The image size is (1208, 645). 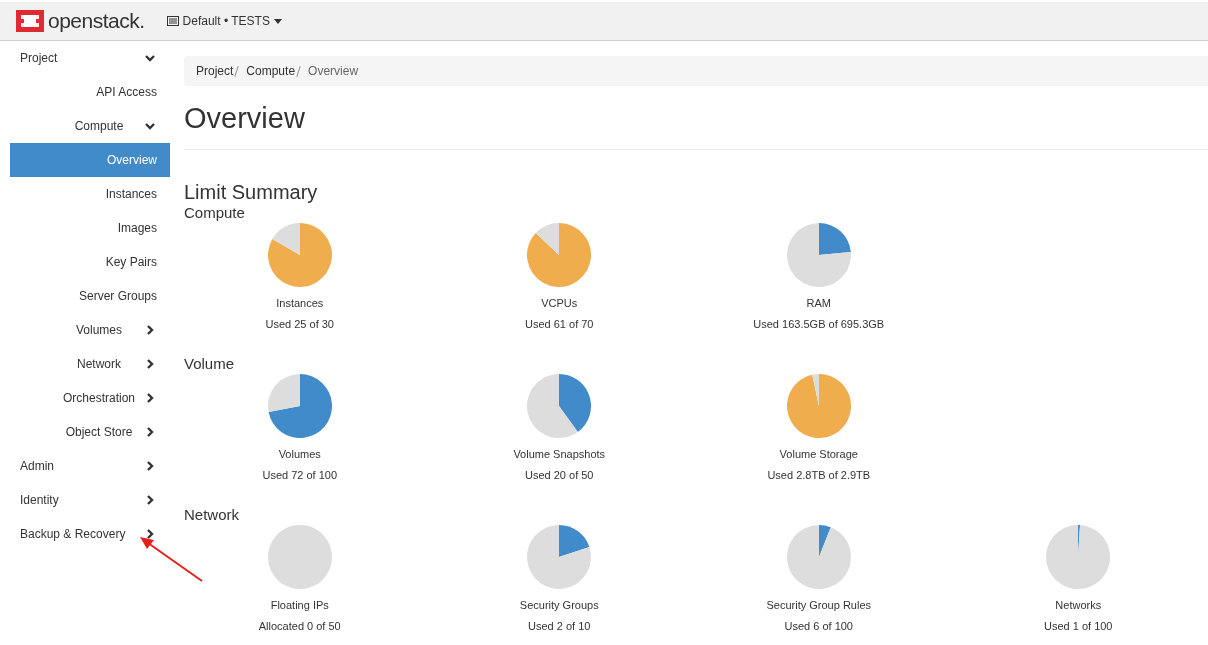 What do you see at coordinates (333, 71) in the screenshot?
I see `breadcrumb-link: Overview` at bounding box center [333, 71].